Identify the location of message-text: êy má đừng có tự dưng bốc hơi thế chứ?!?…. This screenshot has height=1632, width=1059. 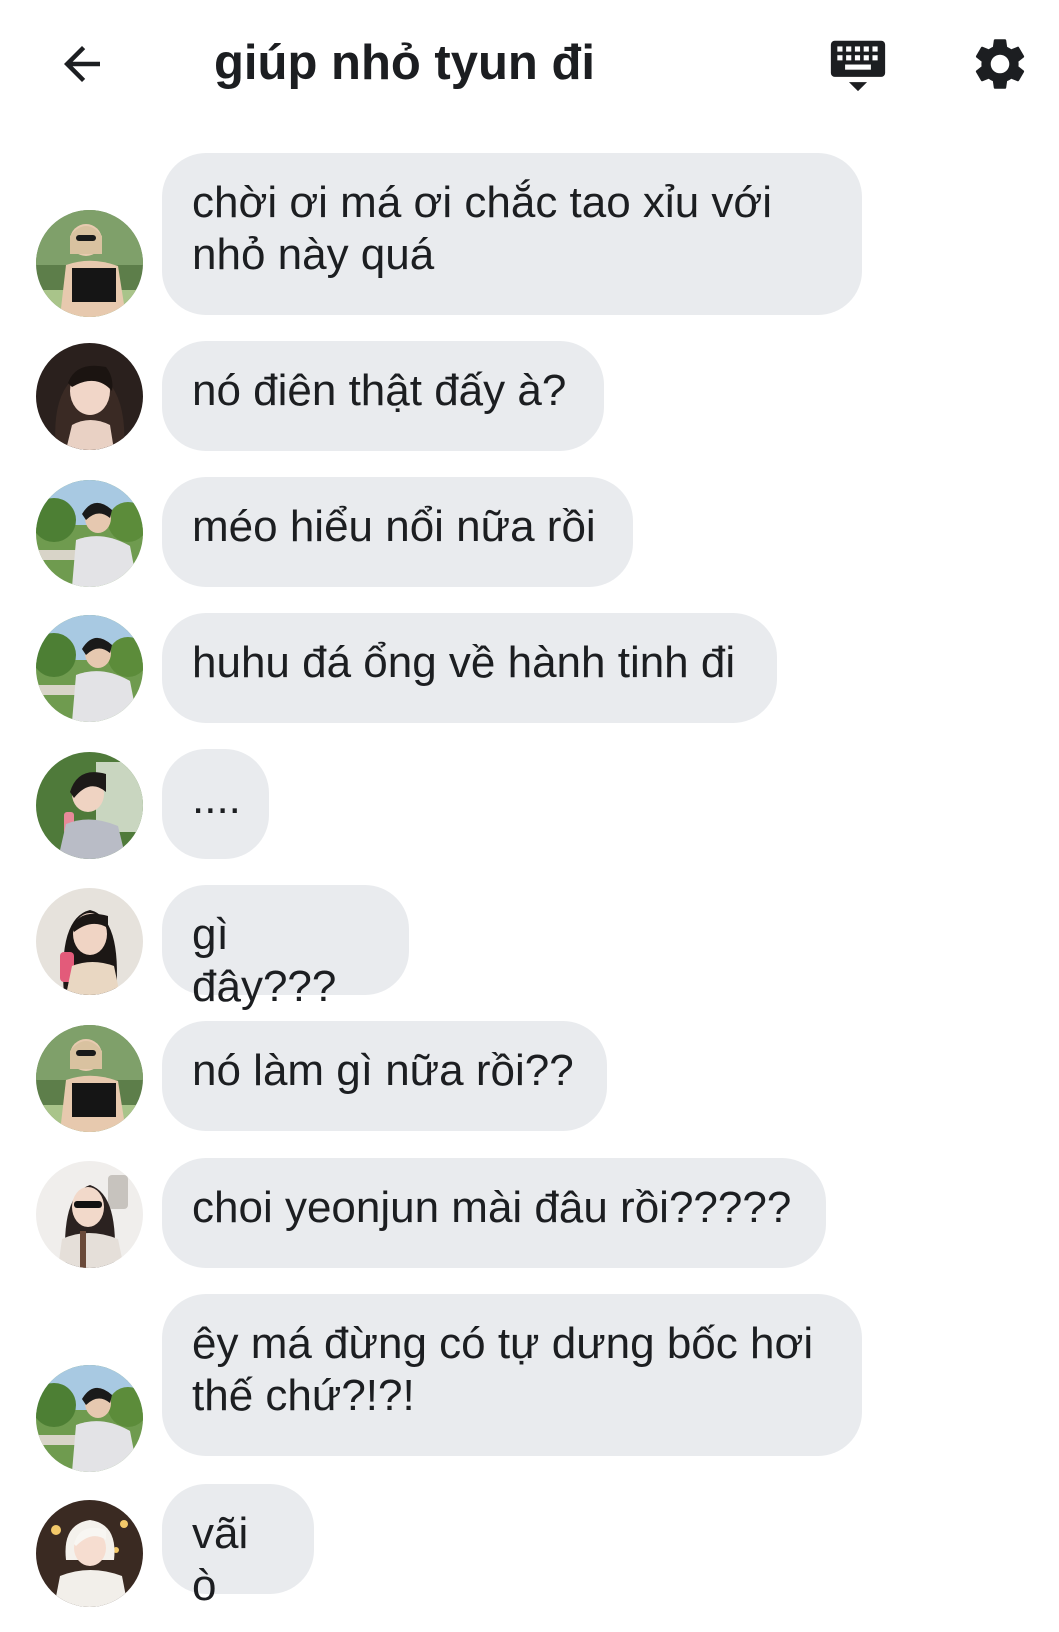
(503, 1369).